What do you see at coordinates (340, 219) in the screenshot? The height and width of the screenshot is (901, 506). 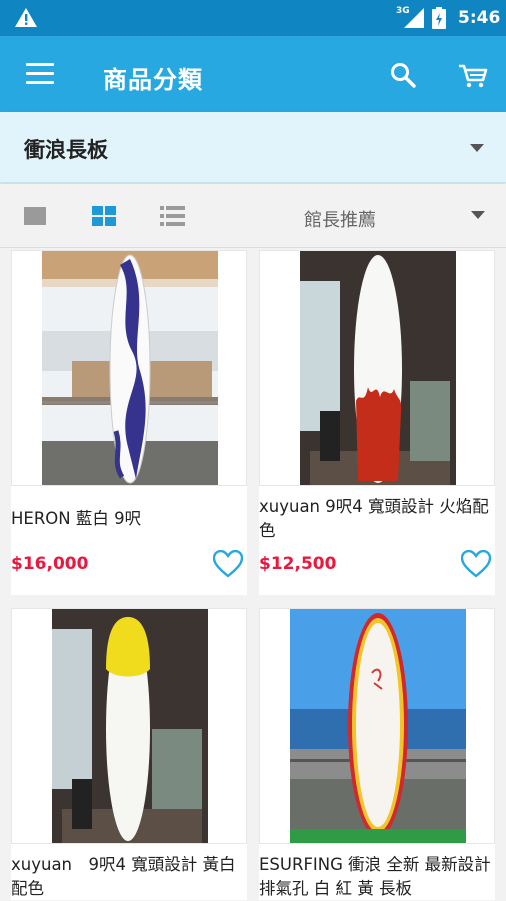 I see `sort-dropdown: 館長推薦` at bounding box center [340, 219].